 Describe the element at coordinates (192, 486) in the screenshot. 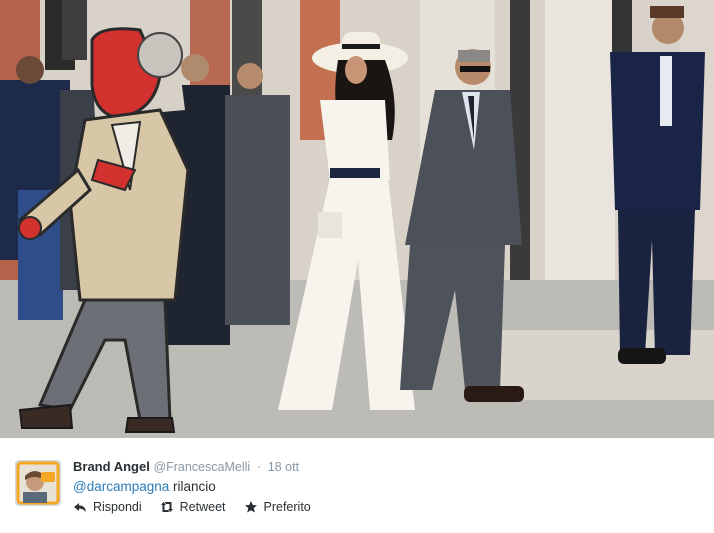

I see `tweet-body: rilancio` at that location.